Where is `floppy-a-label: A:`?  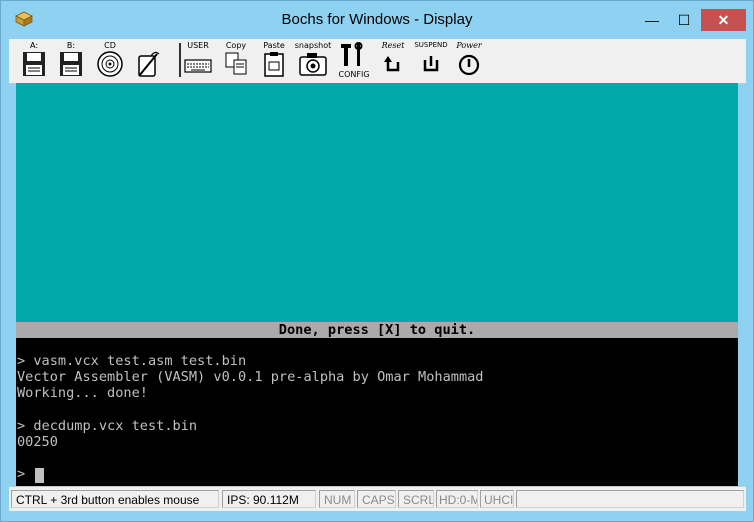 floppy-a-label: A: is located at coordinates (34, 45).